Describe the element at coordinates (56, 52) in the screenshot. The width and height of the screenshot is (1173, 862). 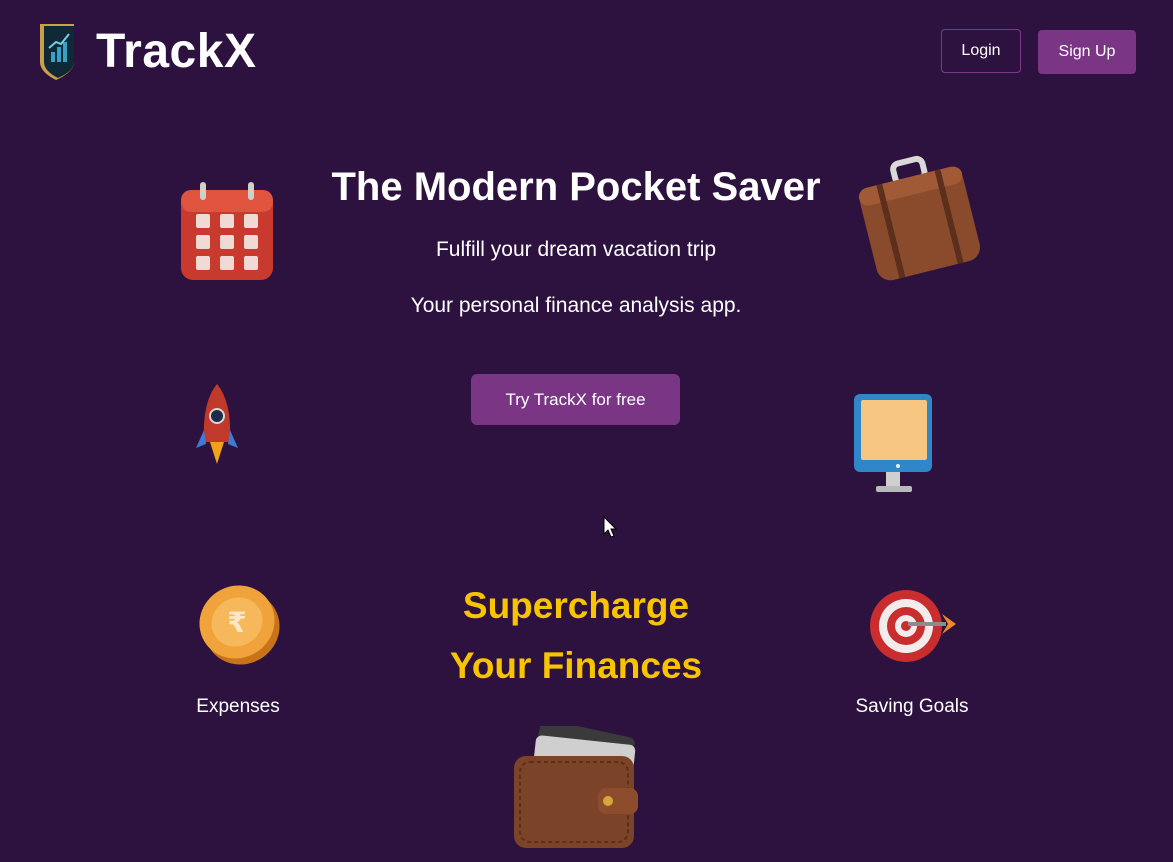
I see `logo-shield-icon` at that location.